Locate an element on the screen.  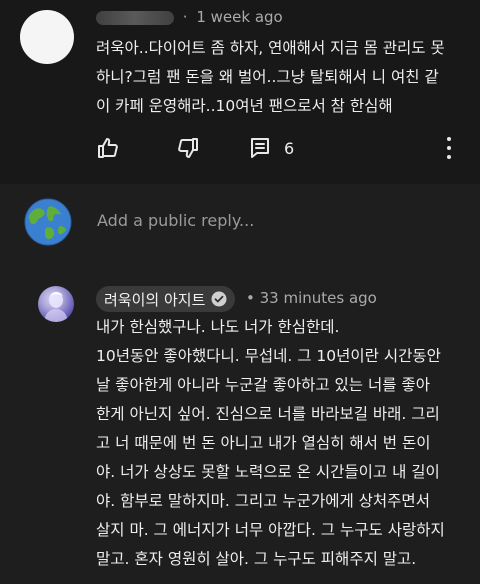
comment-actions: 6 is located at coordinates (281, 148).